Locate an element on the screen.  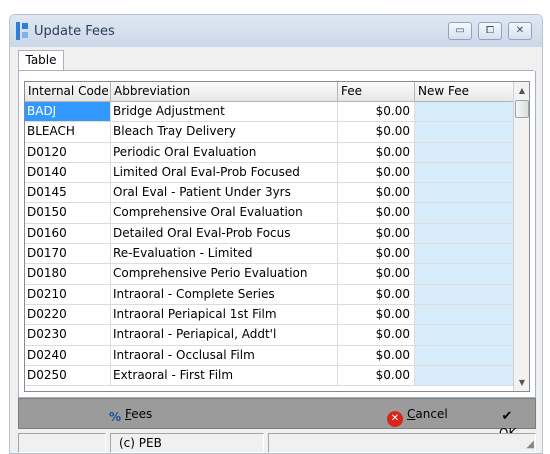
table-row: BADJ Bridge Adjustment $0.00 is located at coordinates (269, 112).